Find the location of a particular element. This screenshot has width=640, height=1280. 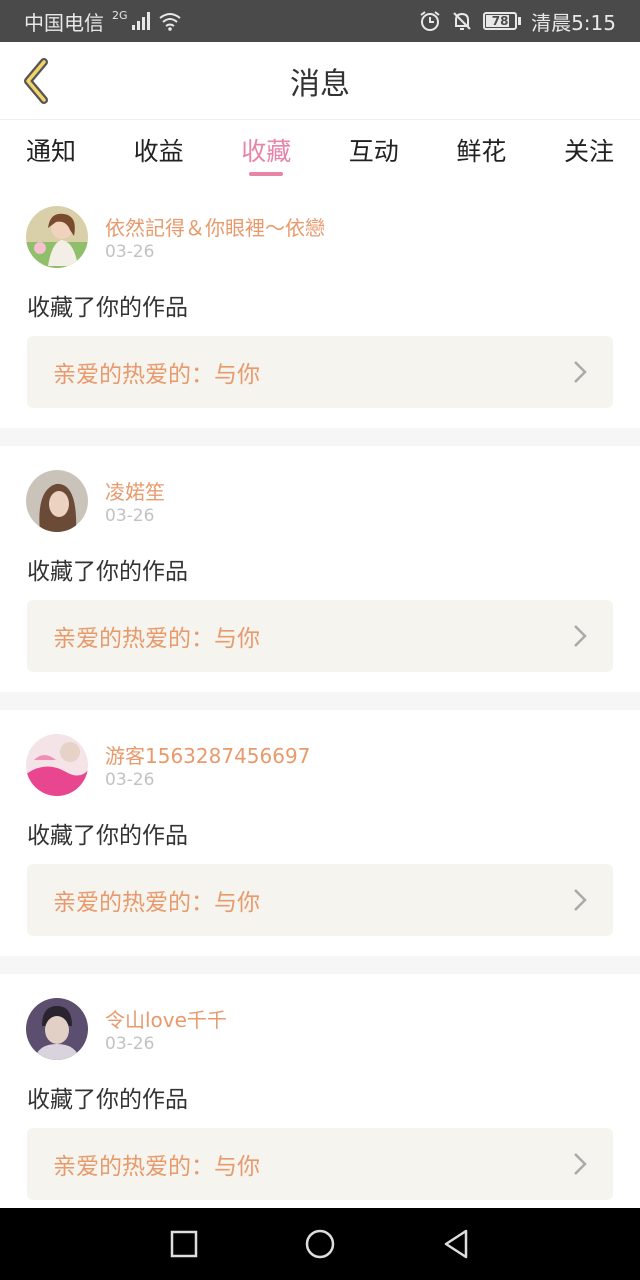

tab-label: 收藏 is located at coordinates (266, 151).